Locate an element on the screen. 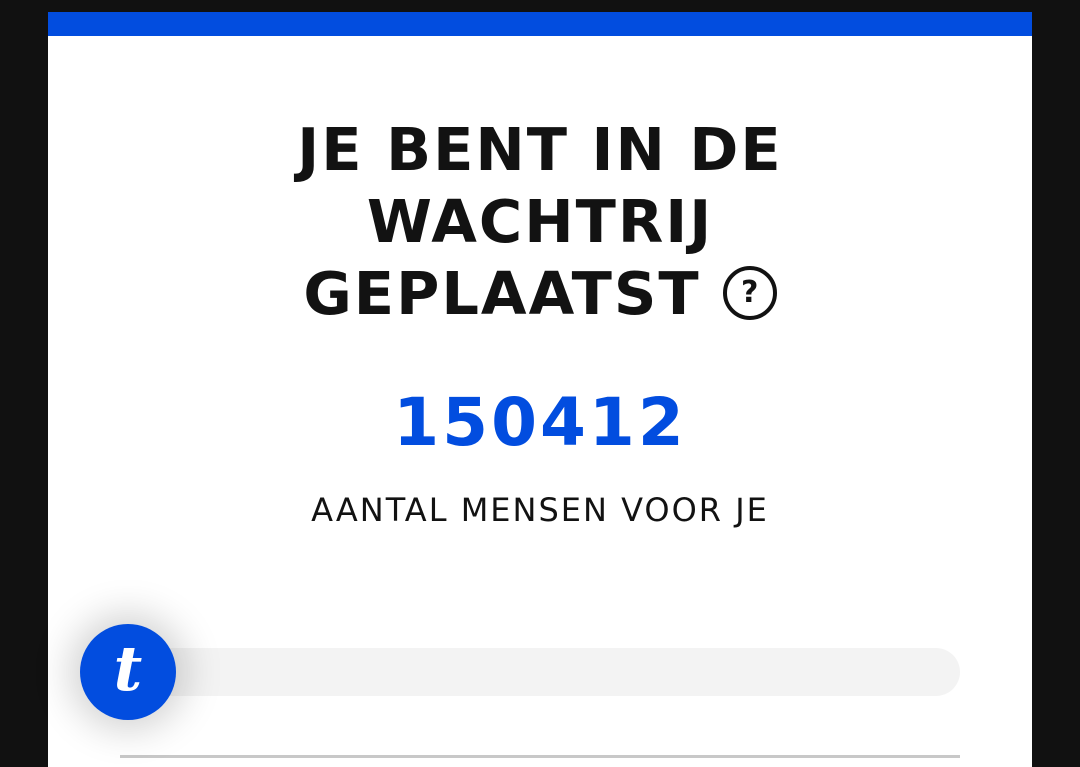 This screenshot has width=1080, height=767. queue-title-line-1: JE BENT IN DE is located at coordinates (540, 149).